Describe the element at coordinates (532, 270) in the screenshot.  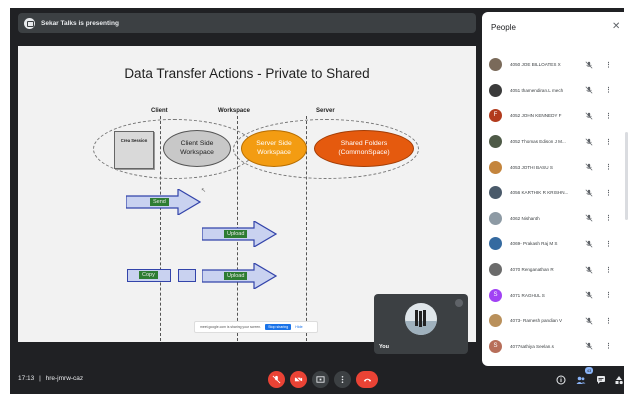
I see `participant-name: 4070 Renganathan R` at that location.